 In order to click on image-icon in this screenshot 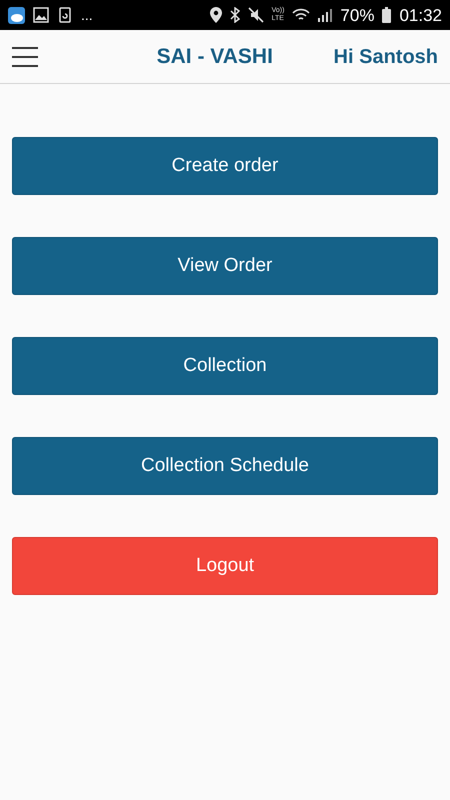, I will do `click(41, 15)`.